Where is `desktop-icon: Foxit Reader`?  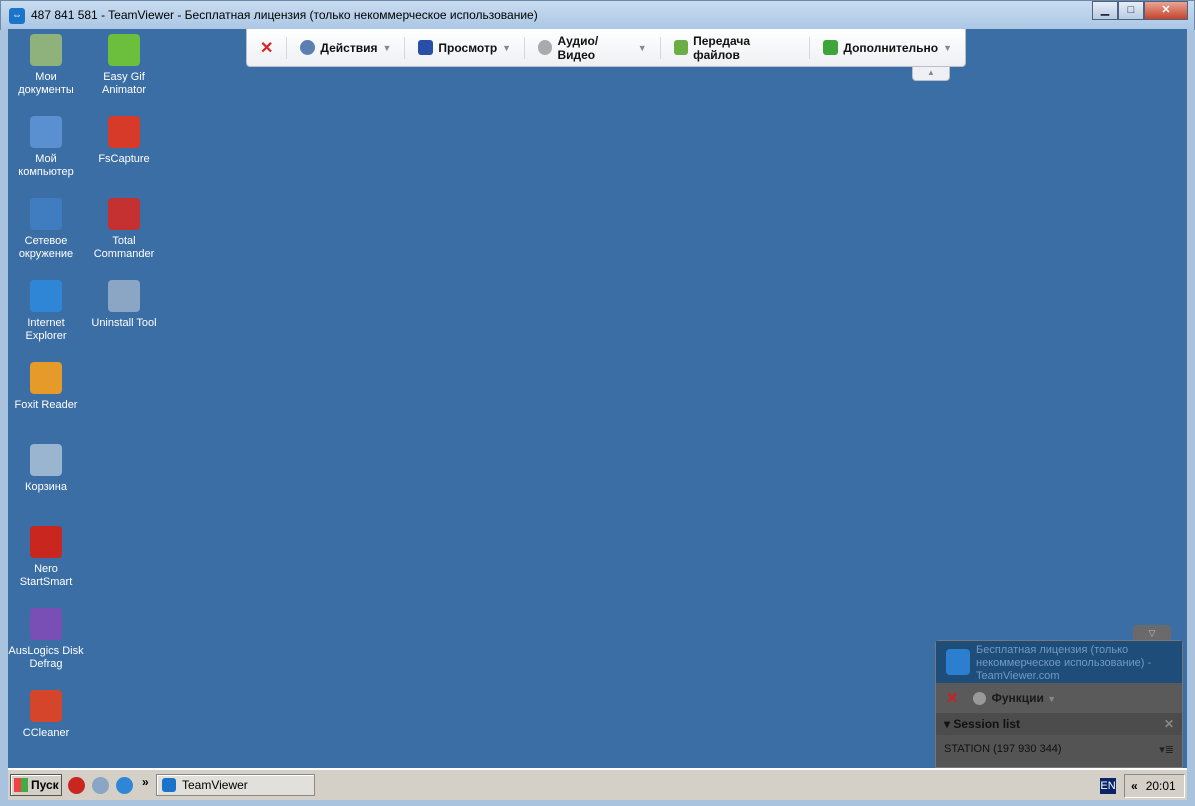 desktop-icon: Foxit Reader is located at coordinates (46, 387).